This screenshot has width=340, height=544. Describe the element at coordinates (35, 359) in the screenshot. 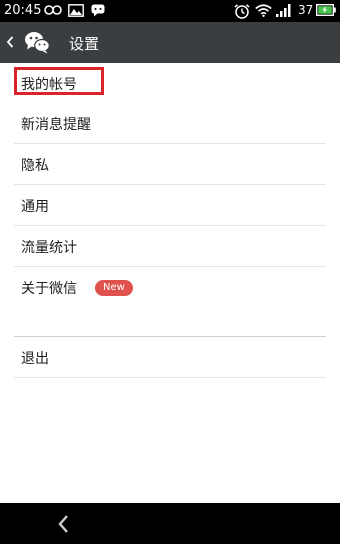

I see `logout-label: 退出` at that location.